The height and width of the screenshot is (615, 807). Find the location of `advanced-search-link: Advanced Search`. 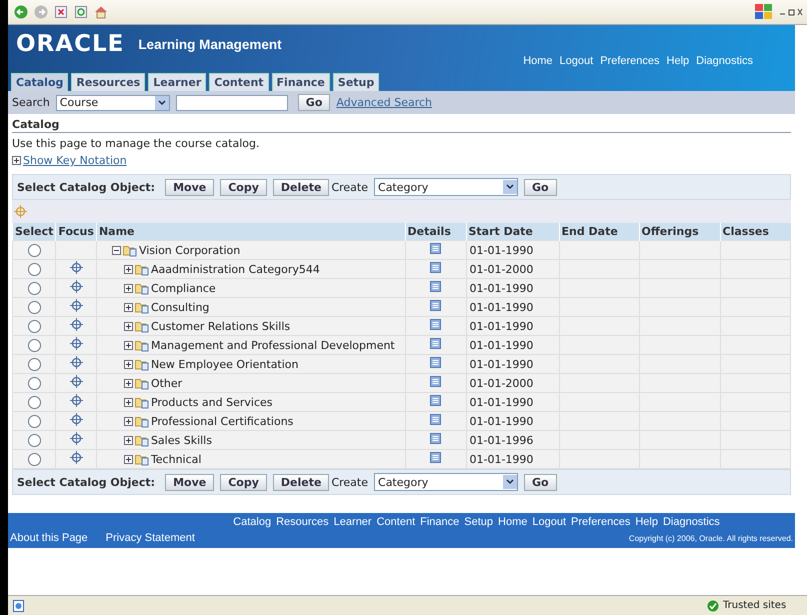

advanced-search-link: Advanced Search is located at coordinates (384, 102).